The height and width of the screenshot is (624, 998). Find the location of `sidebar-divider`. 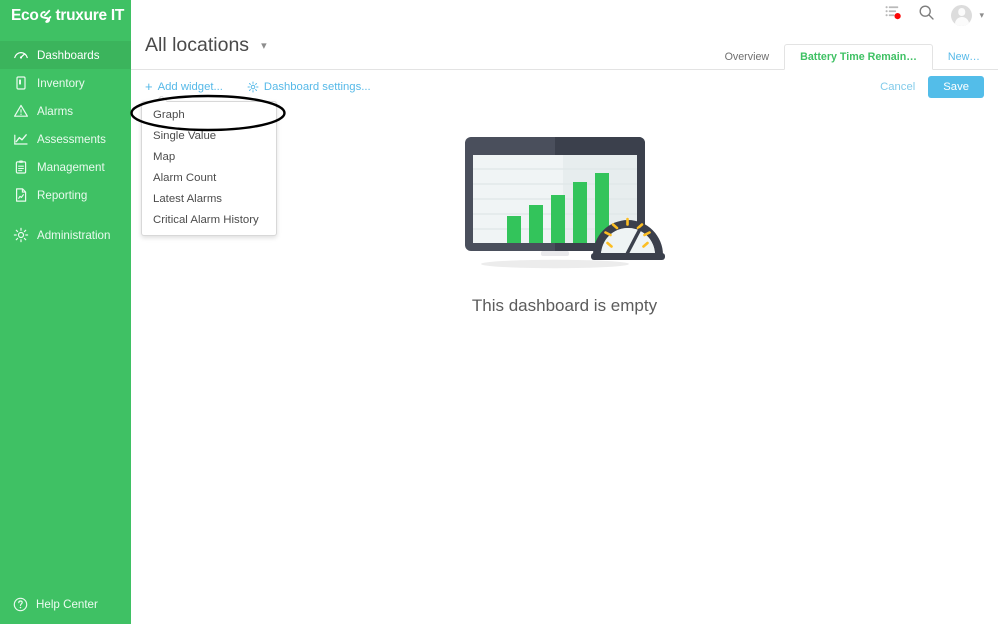

sidebar-divider is located at coordinates (65, 215).